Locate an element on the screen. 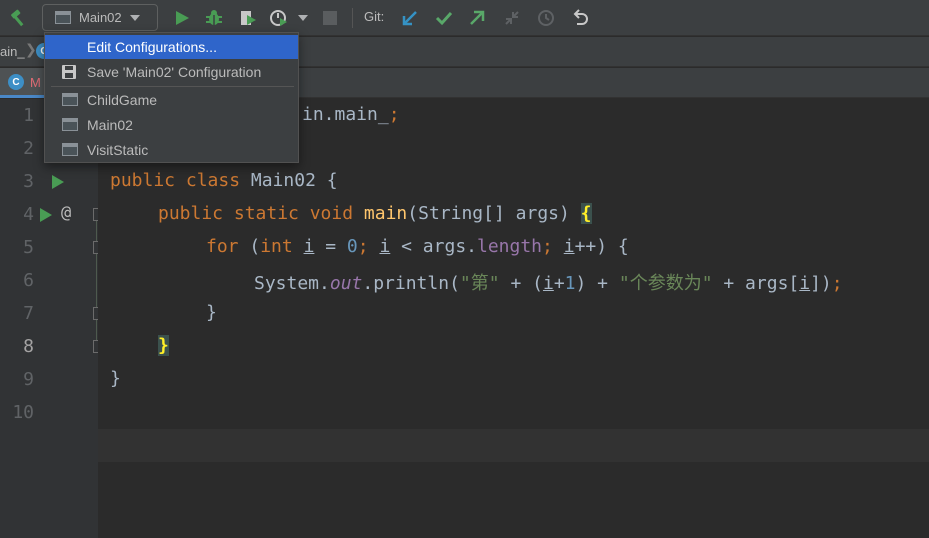  code-line-9: } is located at coordinates (115, 378).